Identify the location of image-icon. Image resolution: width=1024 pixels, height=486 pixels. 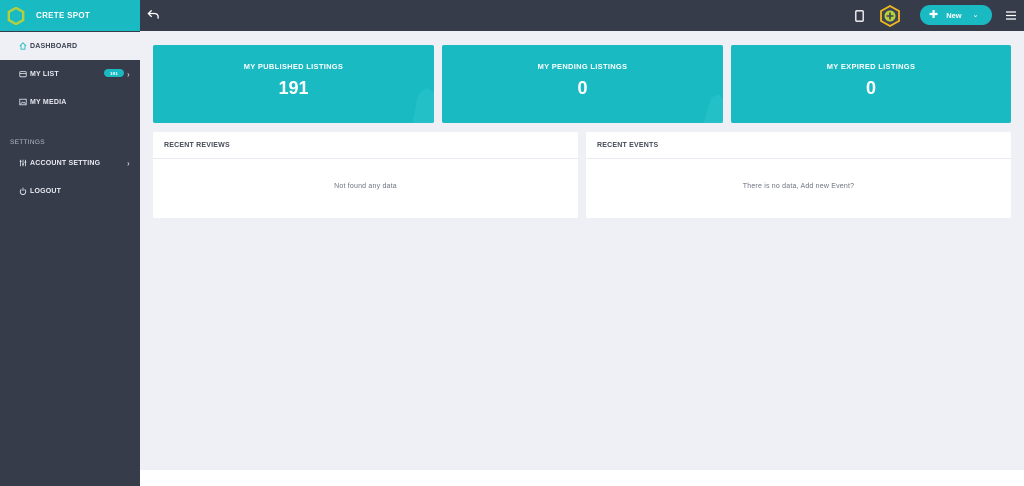
(22, 102).